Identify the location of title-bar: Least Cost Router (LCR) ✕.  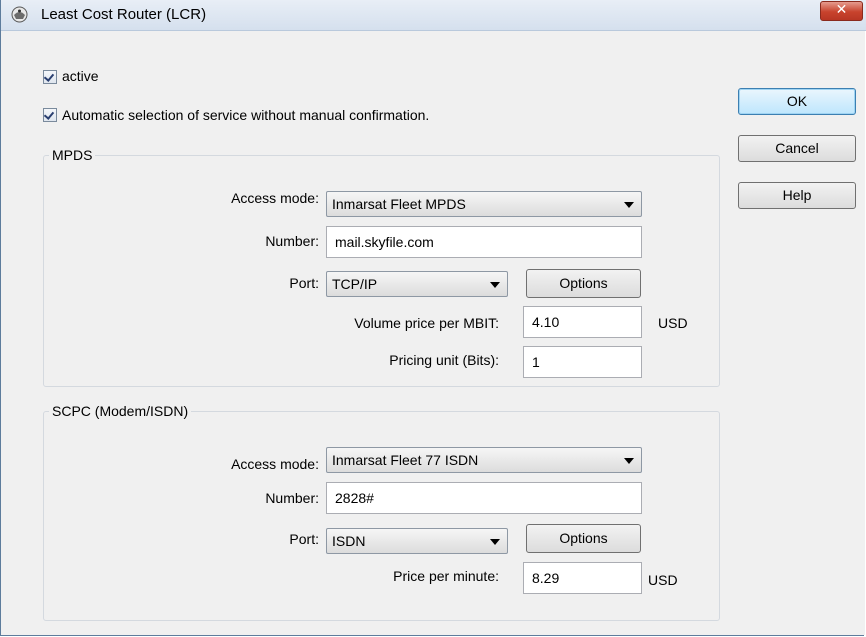
(433, 15).